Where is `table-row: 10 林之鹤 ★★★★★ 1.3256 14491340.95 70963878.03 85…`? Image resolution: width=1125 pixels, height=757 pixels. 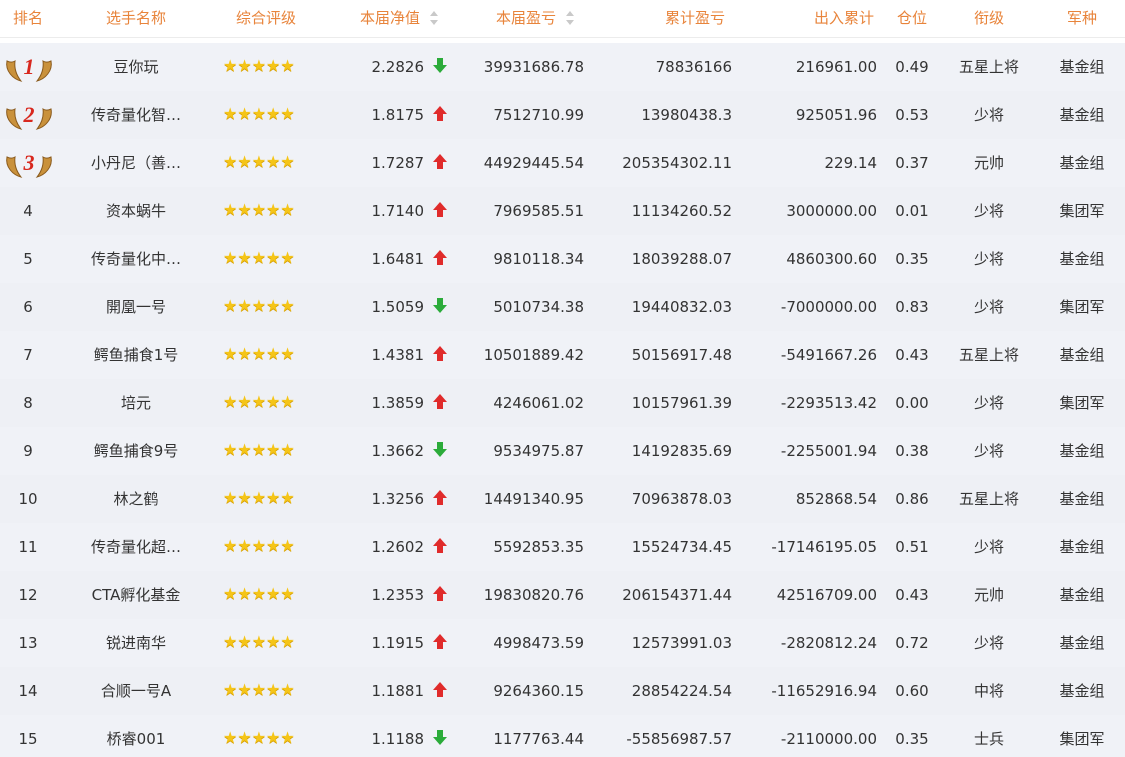 table-row: 10 林之鹤 ★★★★★ 1.3256 14491340.95 70963878.03 85… is located at coordinates (562, 499).